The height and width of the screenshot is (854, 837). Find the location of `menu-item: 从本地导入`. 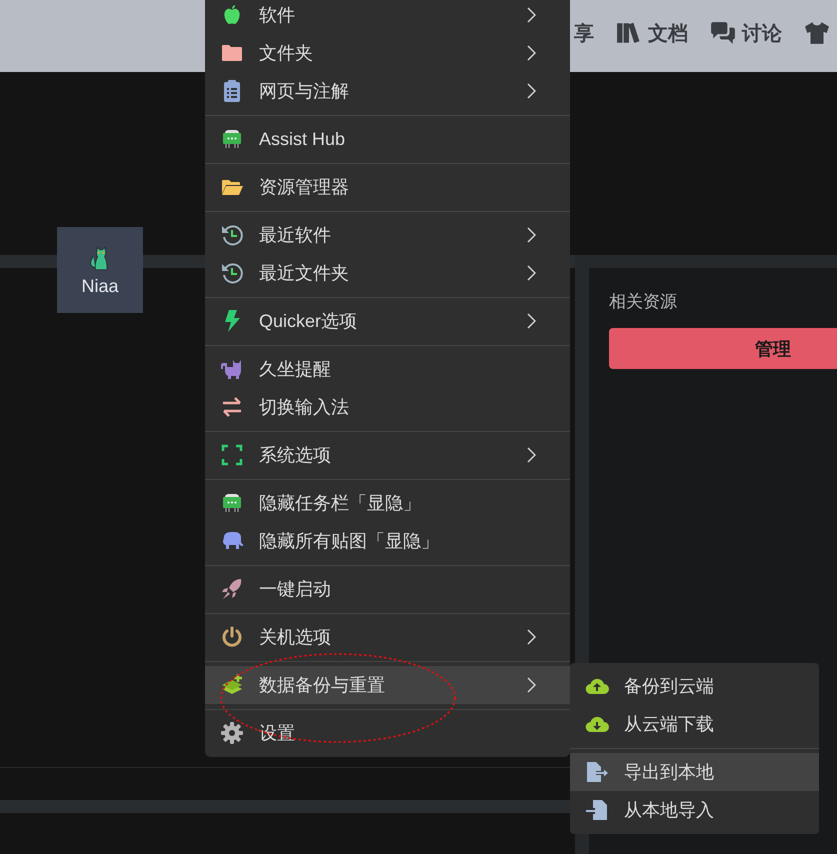

menu-item: 从本地导入 is located at coordinates (694, 810).